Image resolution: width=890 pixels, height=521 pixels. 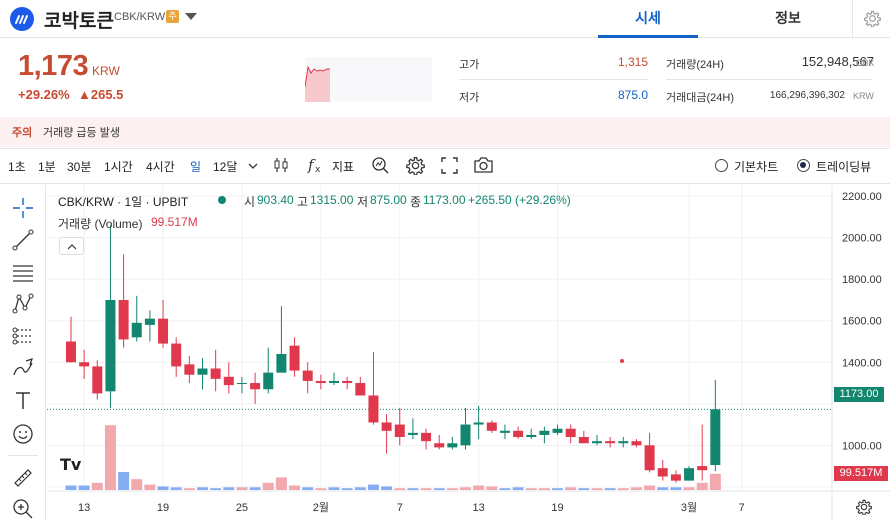 What do you see at coordinates (648, 19) in the screenshot?
I see `tab-market-price: 시세` at bounding box center [648, 19].